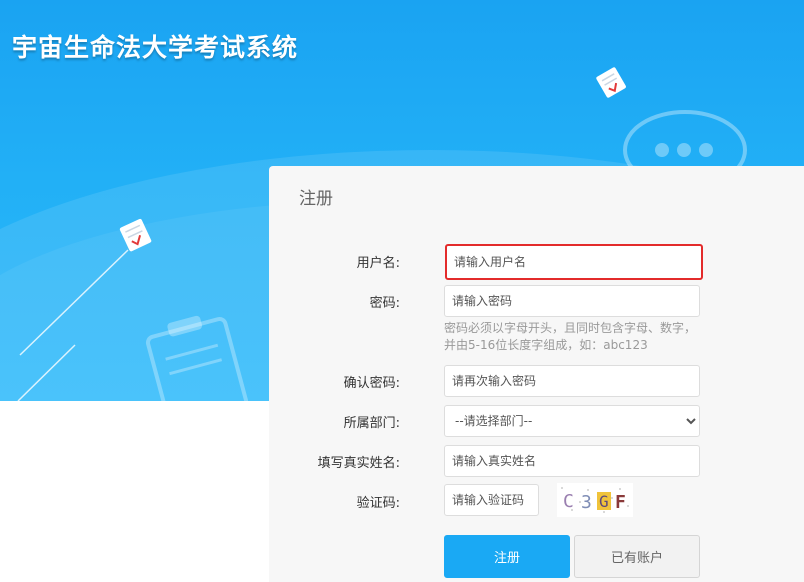  What do you see at coordinates (572, 301) in the screenshot?
I see `password-input` at bounding box center [572, 301].